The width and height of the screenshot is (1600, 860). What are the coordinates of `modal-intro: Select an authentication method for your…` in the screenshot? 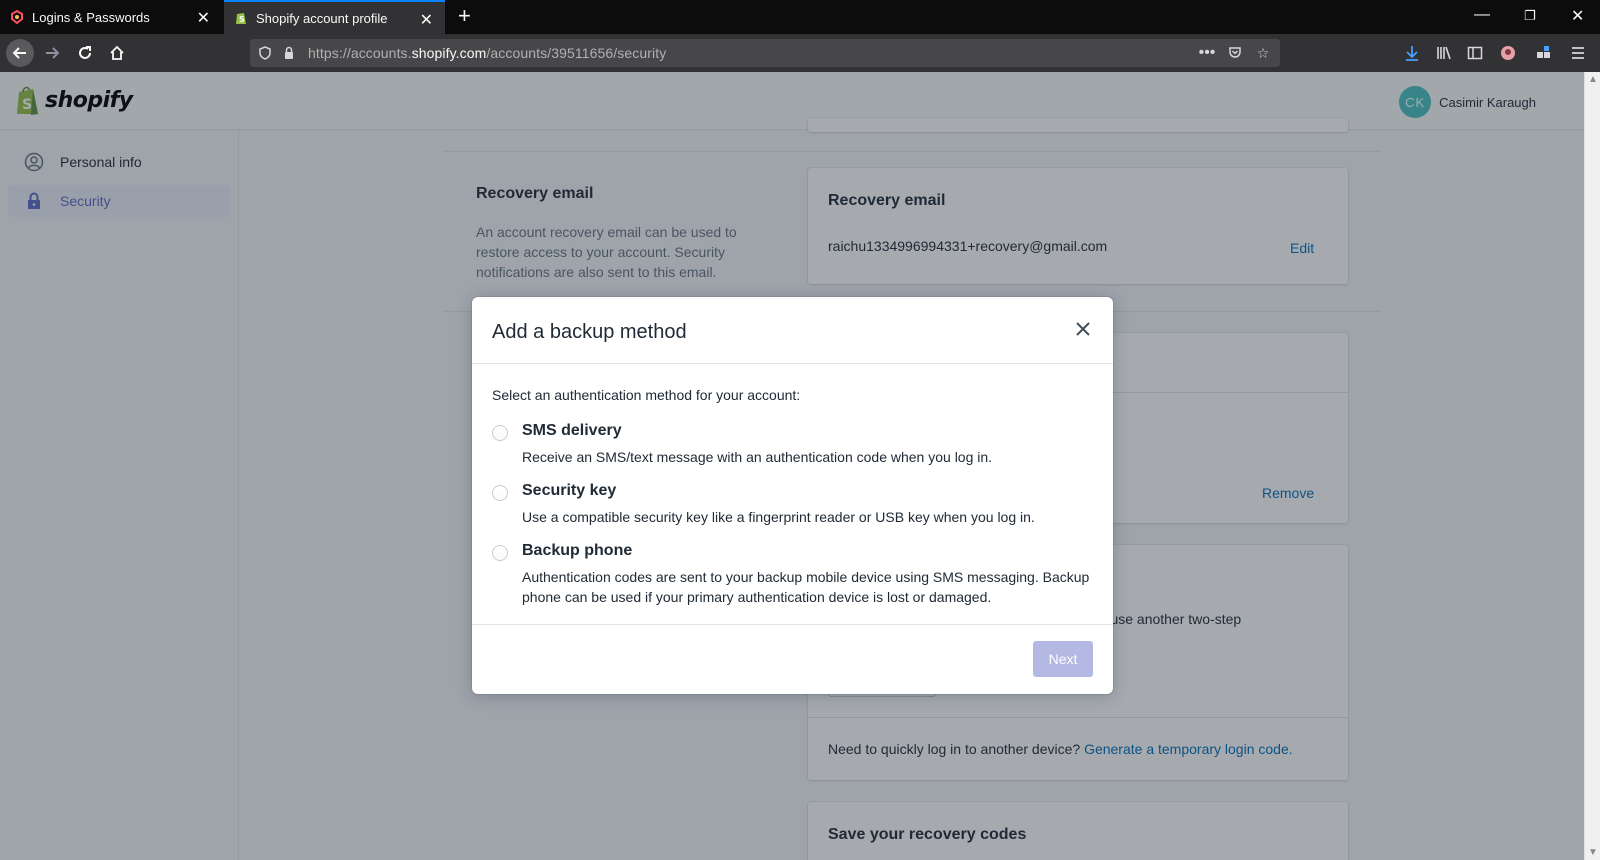 It's located at (646, 395).